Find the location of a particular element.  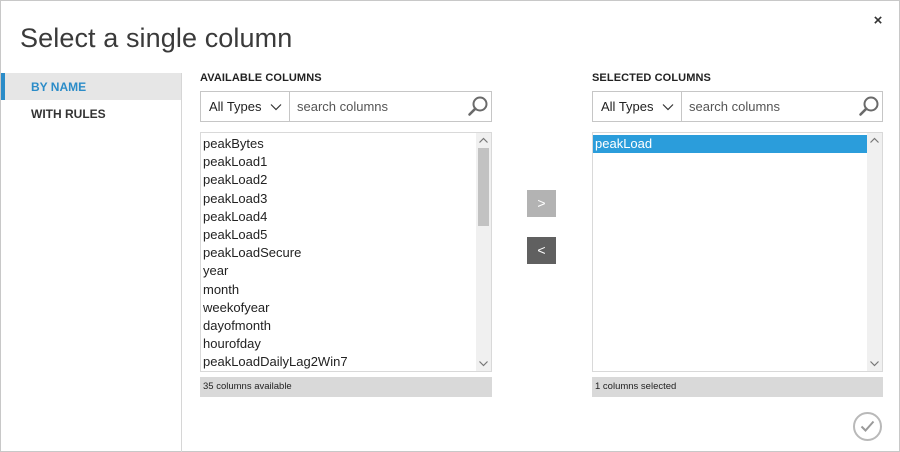

scroll-thumb is located at coordinates (483, 187).